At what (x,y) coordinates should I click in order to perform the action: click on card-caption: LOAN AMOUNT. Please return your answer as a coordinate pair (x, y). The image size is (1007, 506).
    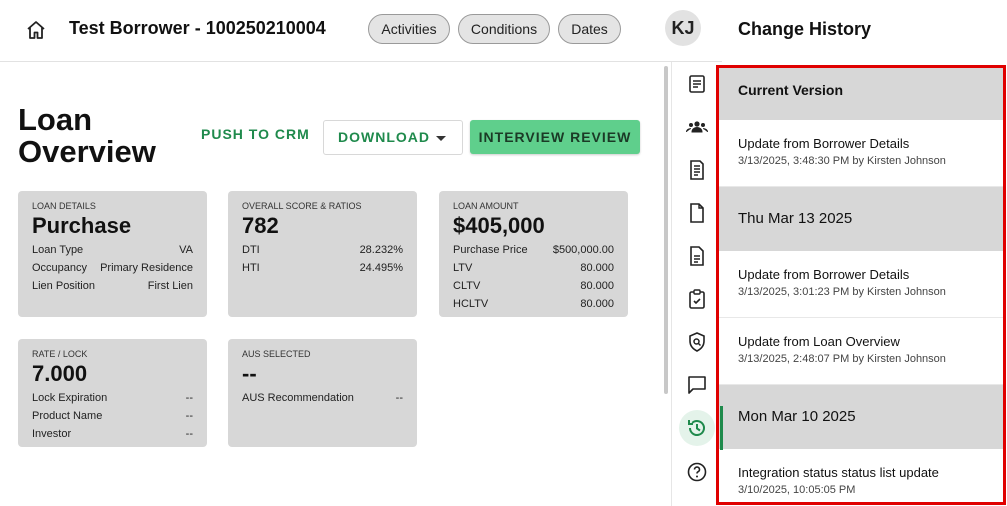
    Looking at the image, I should click on (486, 206).